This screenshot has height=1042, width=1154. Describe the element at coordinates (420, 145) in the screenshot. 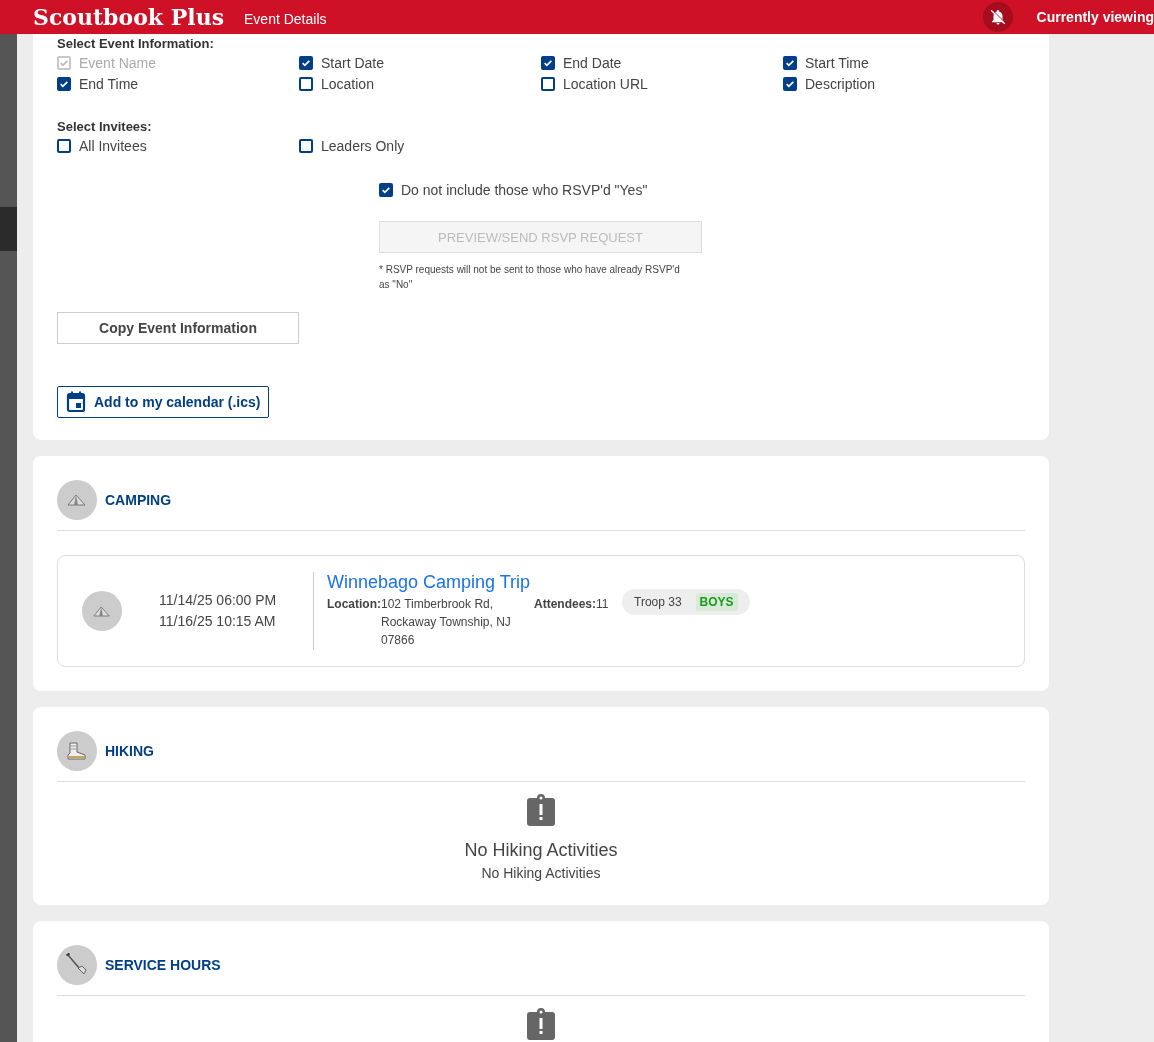

I see `checkbox: Leaders Only` at that location.